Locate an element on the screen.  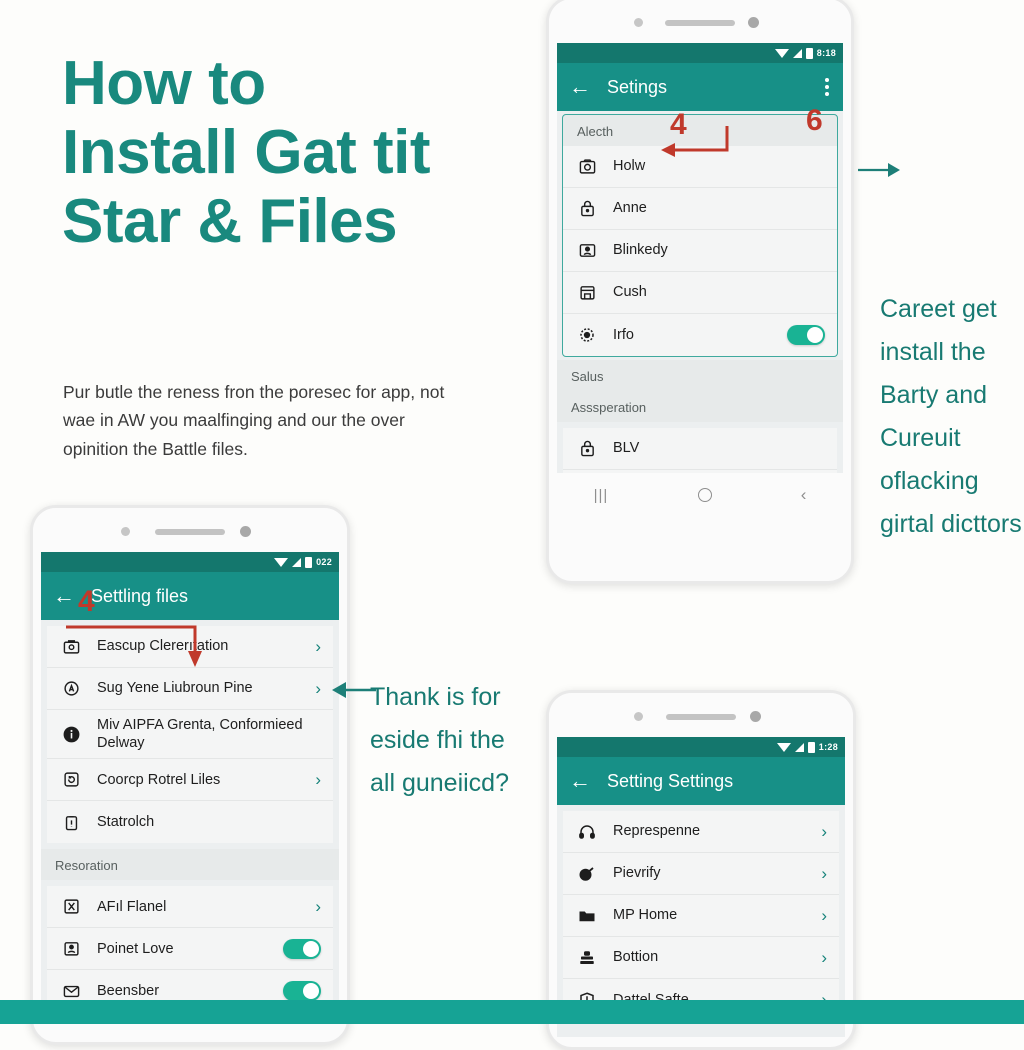
list-item-label: Coorcp Rotrel Liles is located at coordinates (159, 779).